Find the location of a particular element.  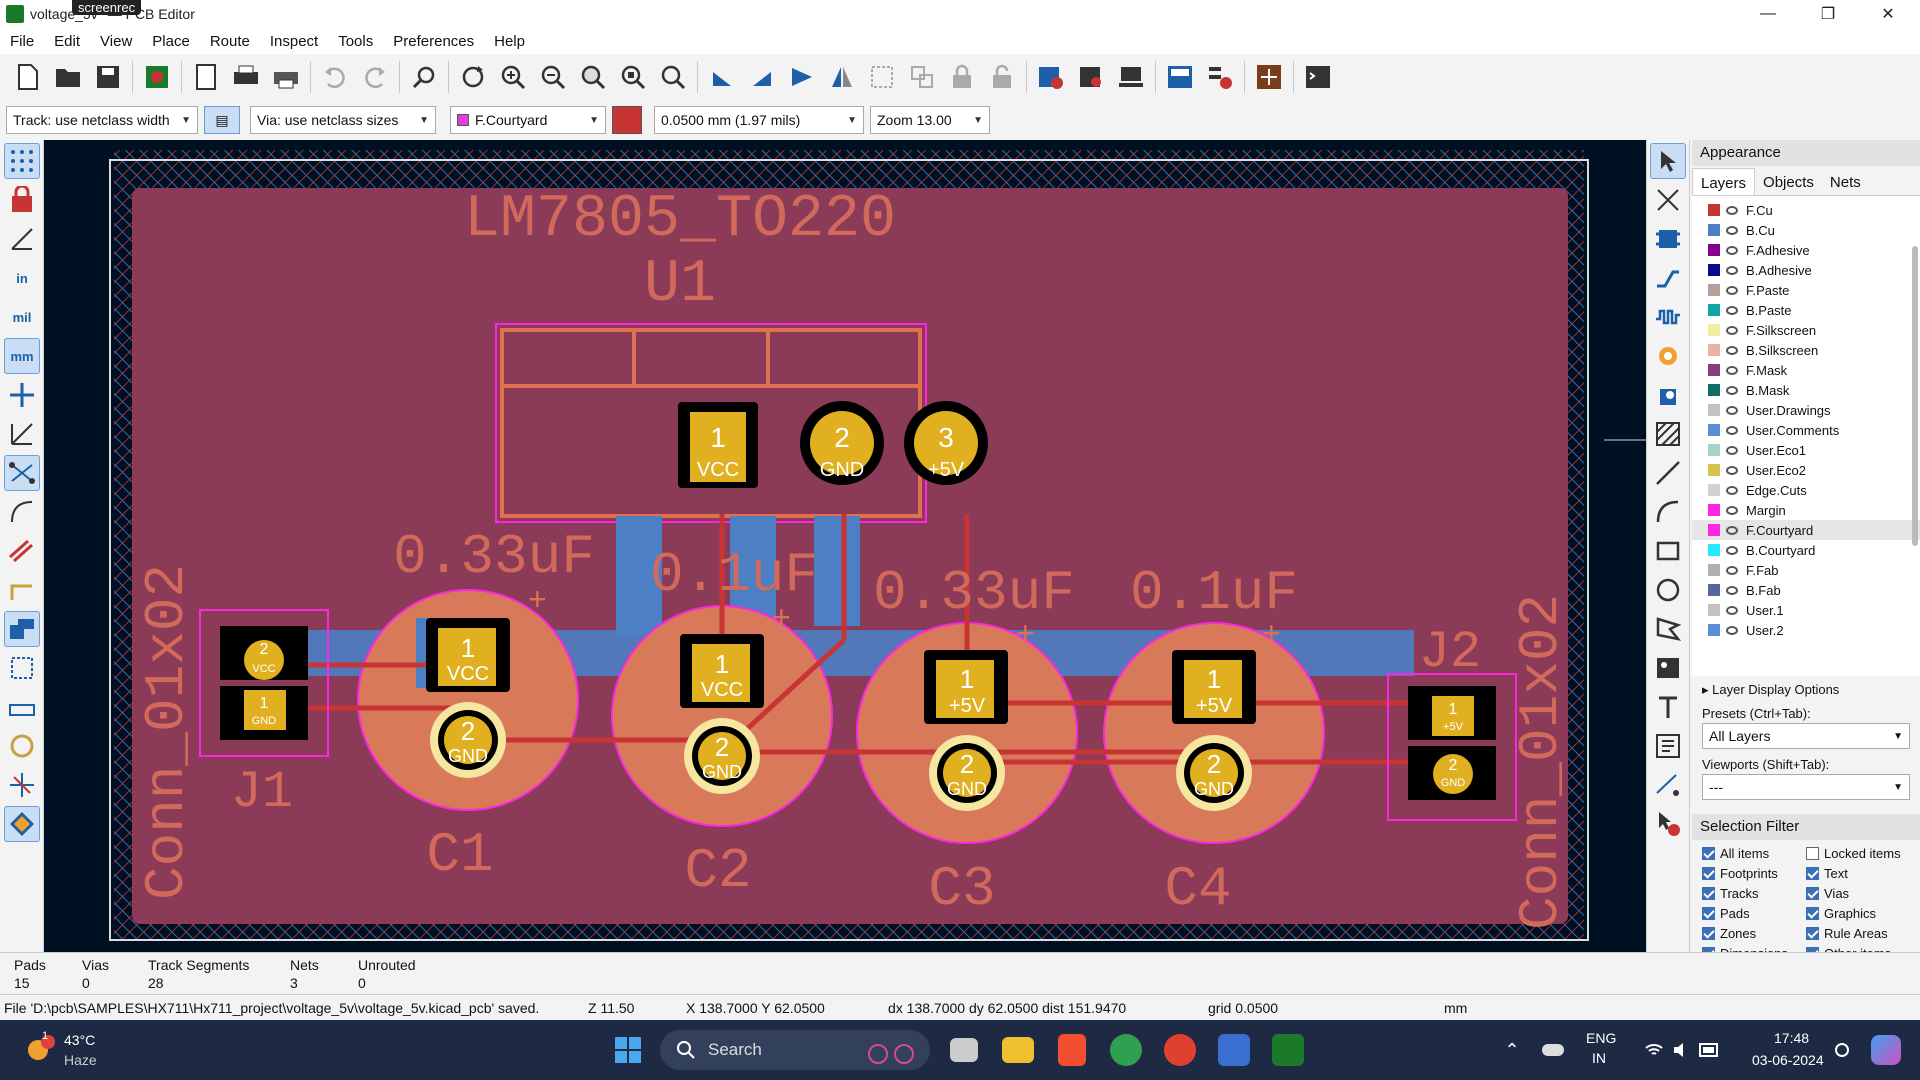

layer-row: F.Adhesive is located at coordinates (1806, 250).